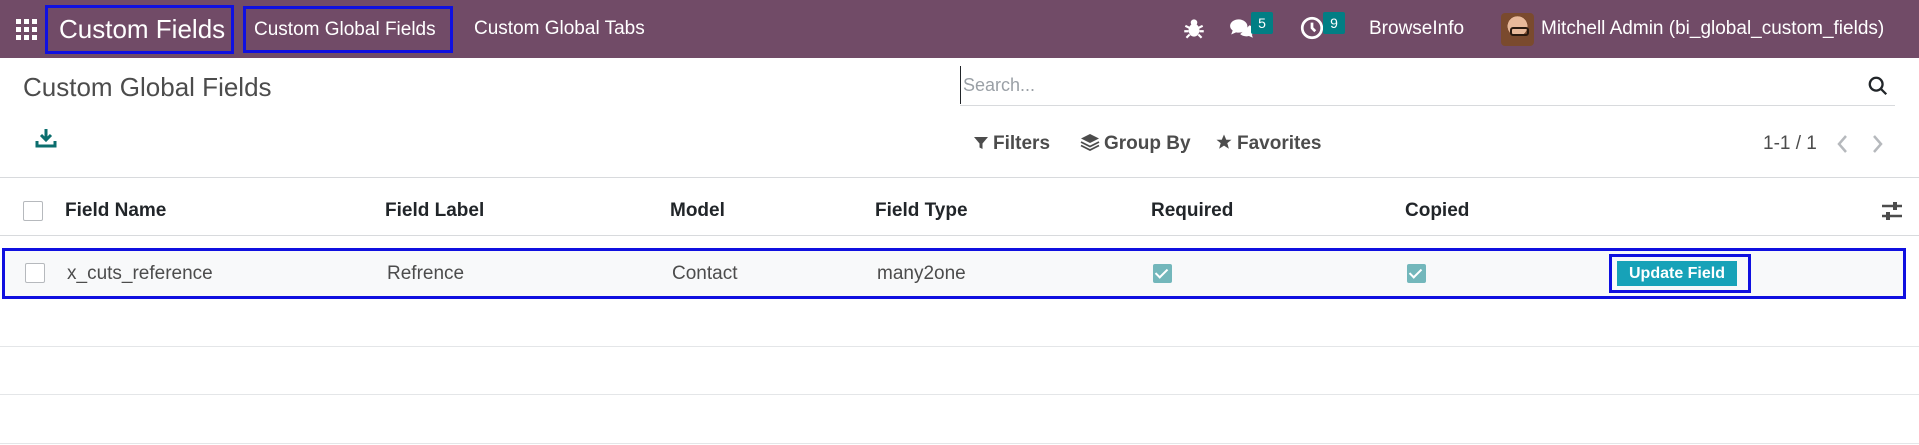 This screenshot has height=445, width=1919. Describe the element at coordinates (981, 143) in the screenshot. I see `filter-funnel-icon` at that location.